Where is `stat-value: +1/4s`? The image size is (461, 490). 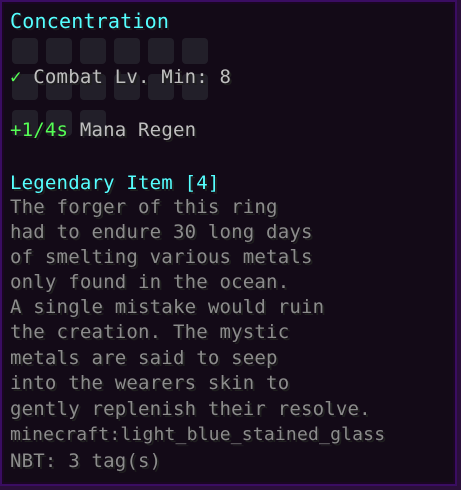
stat-value: +1/4s is located at coordinates (39, 130).